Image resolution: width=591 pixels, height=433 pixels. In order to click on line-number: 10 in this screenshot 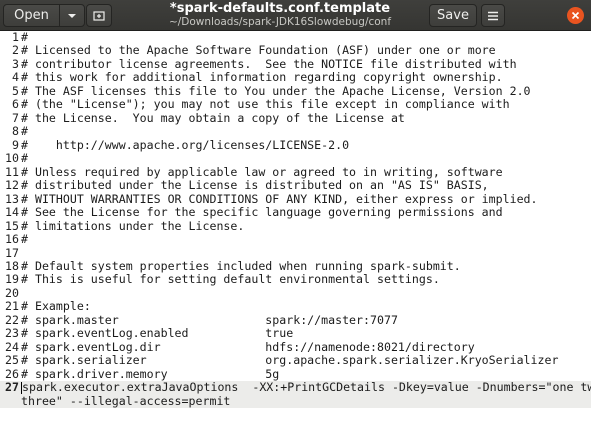, I will do `click(12, 158)`.